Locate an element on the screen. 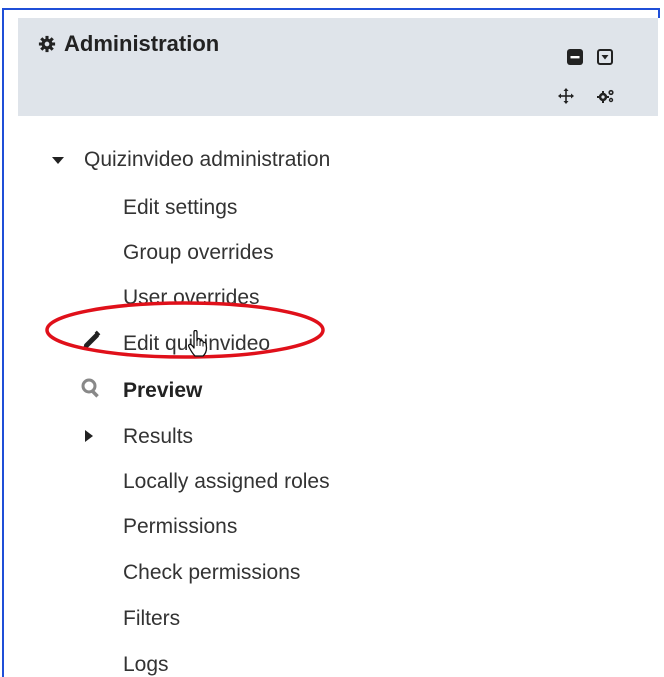 The width and height of the screenshot is (664, 677). menu-item-user-overrides: User overrides is located at coordinates (191, 298).